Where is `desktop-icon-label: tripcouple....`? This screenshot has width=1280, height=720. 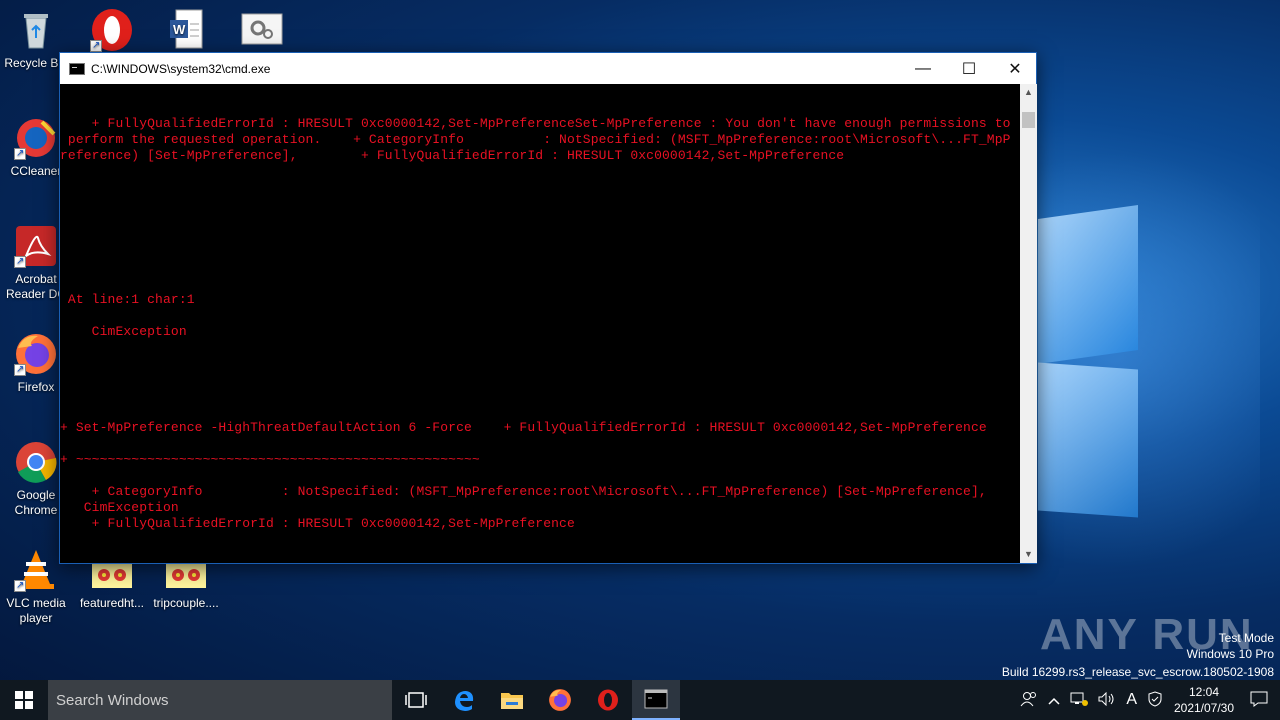 desktop-icon-label: tripcouple.... is located at coordinates (186, 603).